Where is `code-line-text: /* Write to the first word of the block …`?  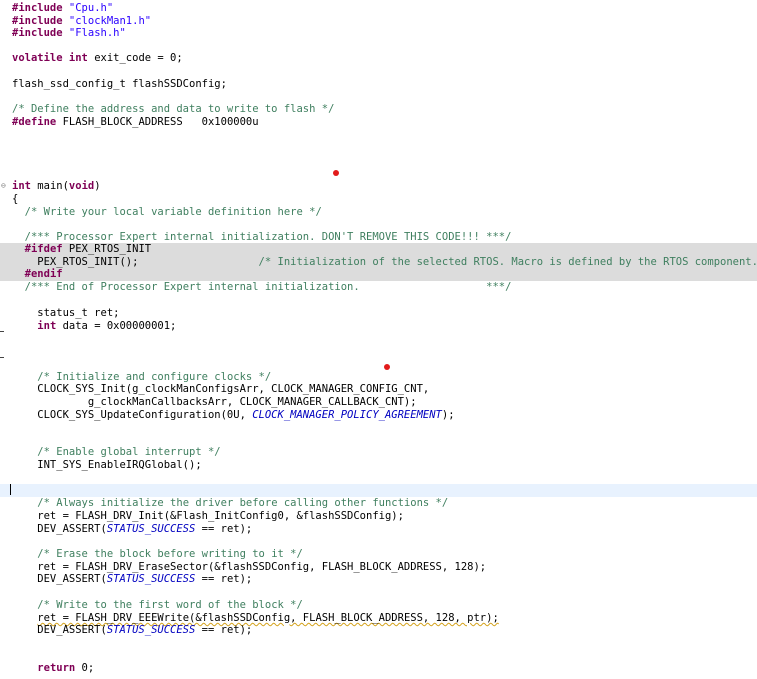
code-line-text: /* Write to the first word of the block … is located at coordinates (157, 605).